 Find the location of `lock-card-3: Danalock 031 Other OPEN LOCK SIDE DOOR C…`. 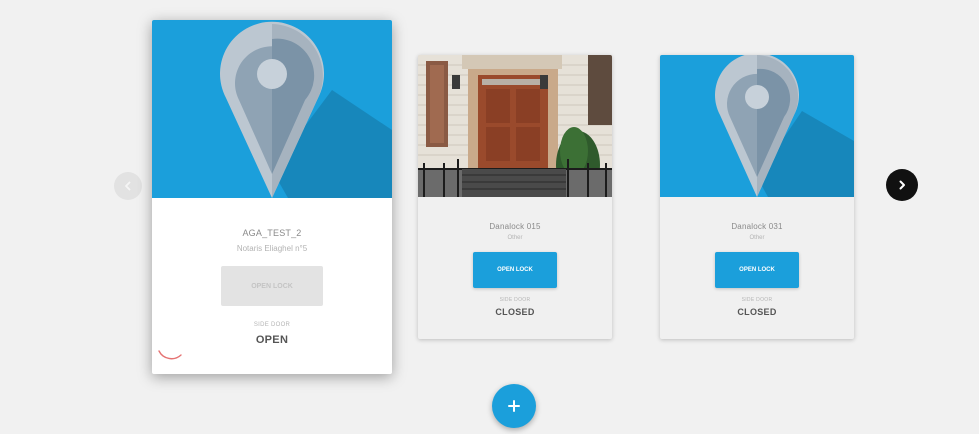

lock-card-3: Danalock 031 Other OPEN LOCK SIDE DOOR C… is located at coordinates (757, 197).